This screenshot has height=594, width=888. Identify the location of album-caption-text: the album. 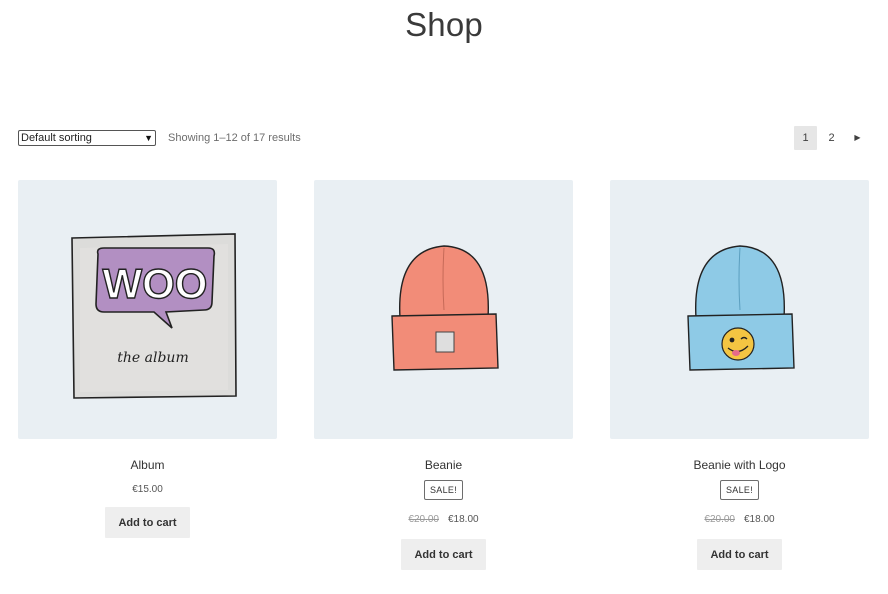
(152, 358).